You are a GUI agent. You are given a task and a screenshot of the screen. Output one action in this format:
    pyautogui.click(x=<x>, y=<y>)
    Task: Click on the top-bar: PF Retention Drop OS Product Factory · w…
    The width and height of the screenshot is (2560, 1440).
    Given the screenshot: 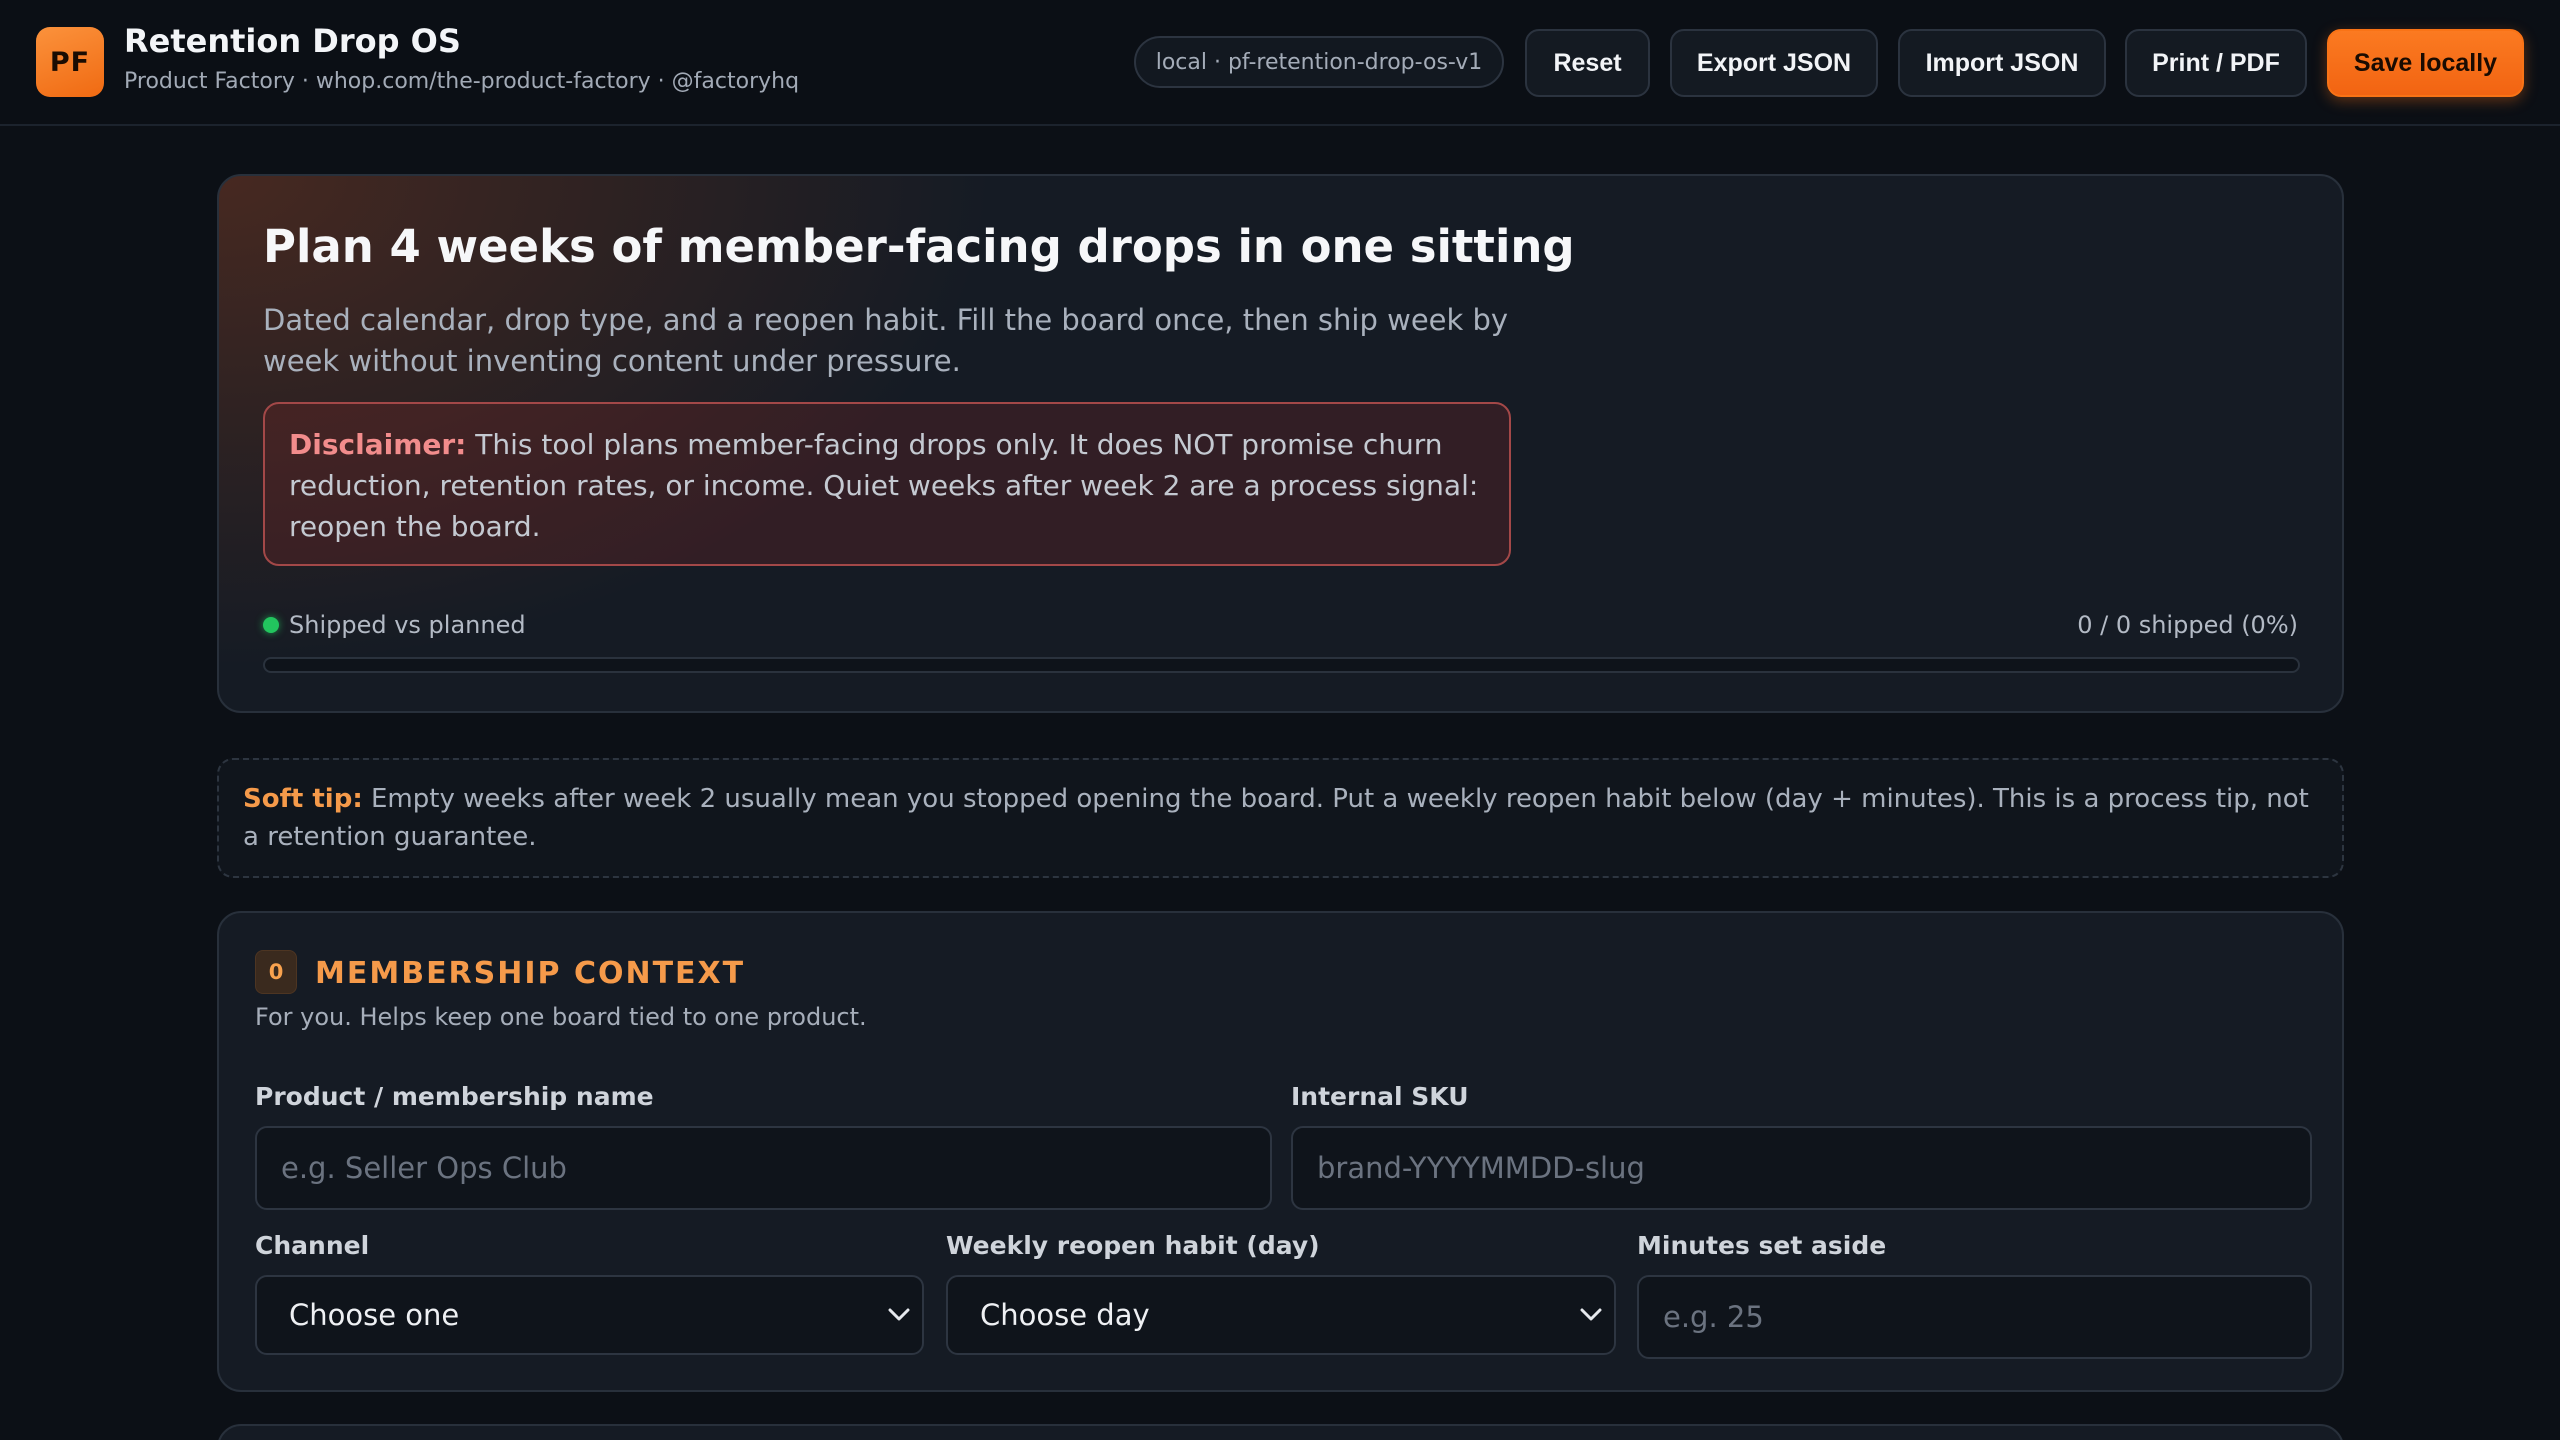 What is the action you would take?
    pyautogui.click(x=1280, y=63)
    